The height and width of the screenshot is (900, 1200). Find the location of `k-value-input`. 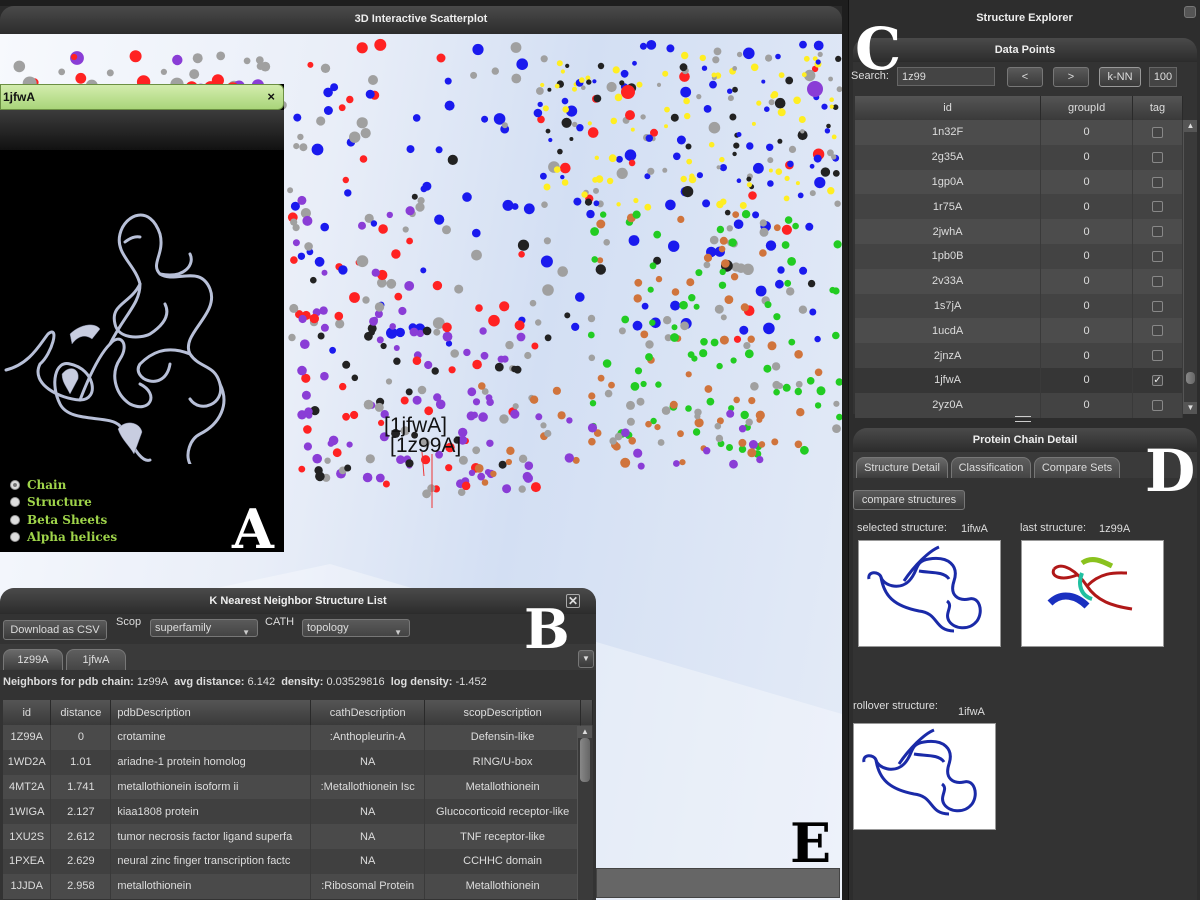

k-value-input is located at coordinates (1163, 77).